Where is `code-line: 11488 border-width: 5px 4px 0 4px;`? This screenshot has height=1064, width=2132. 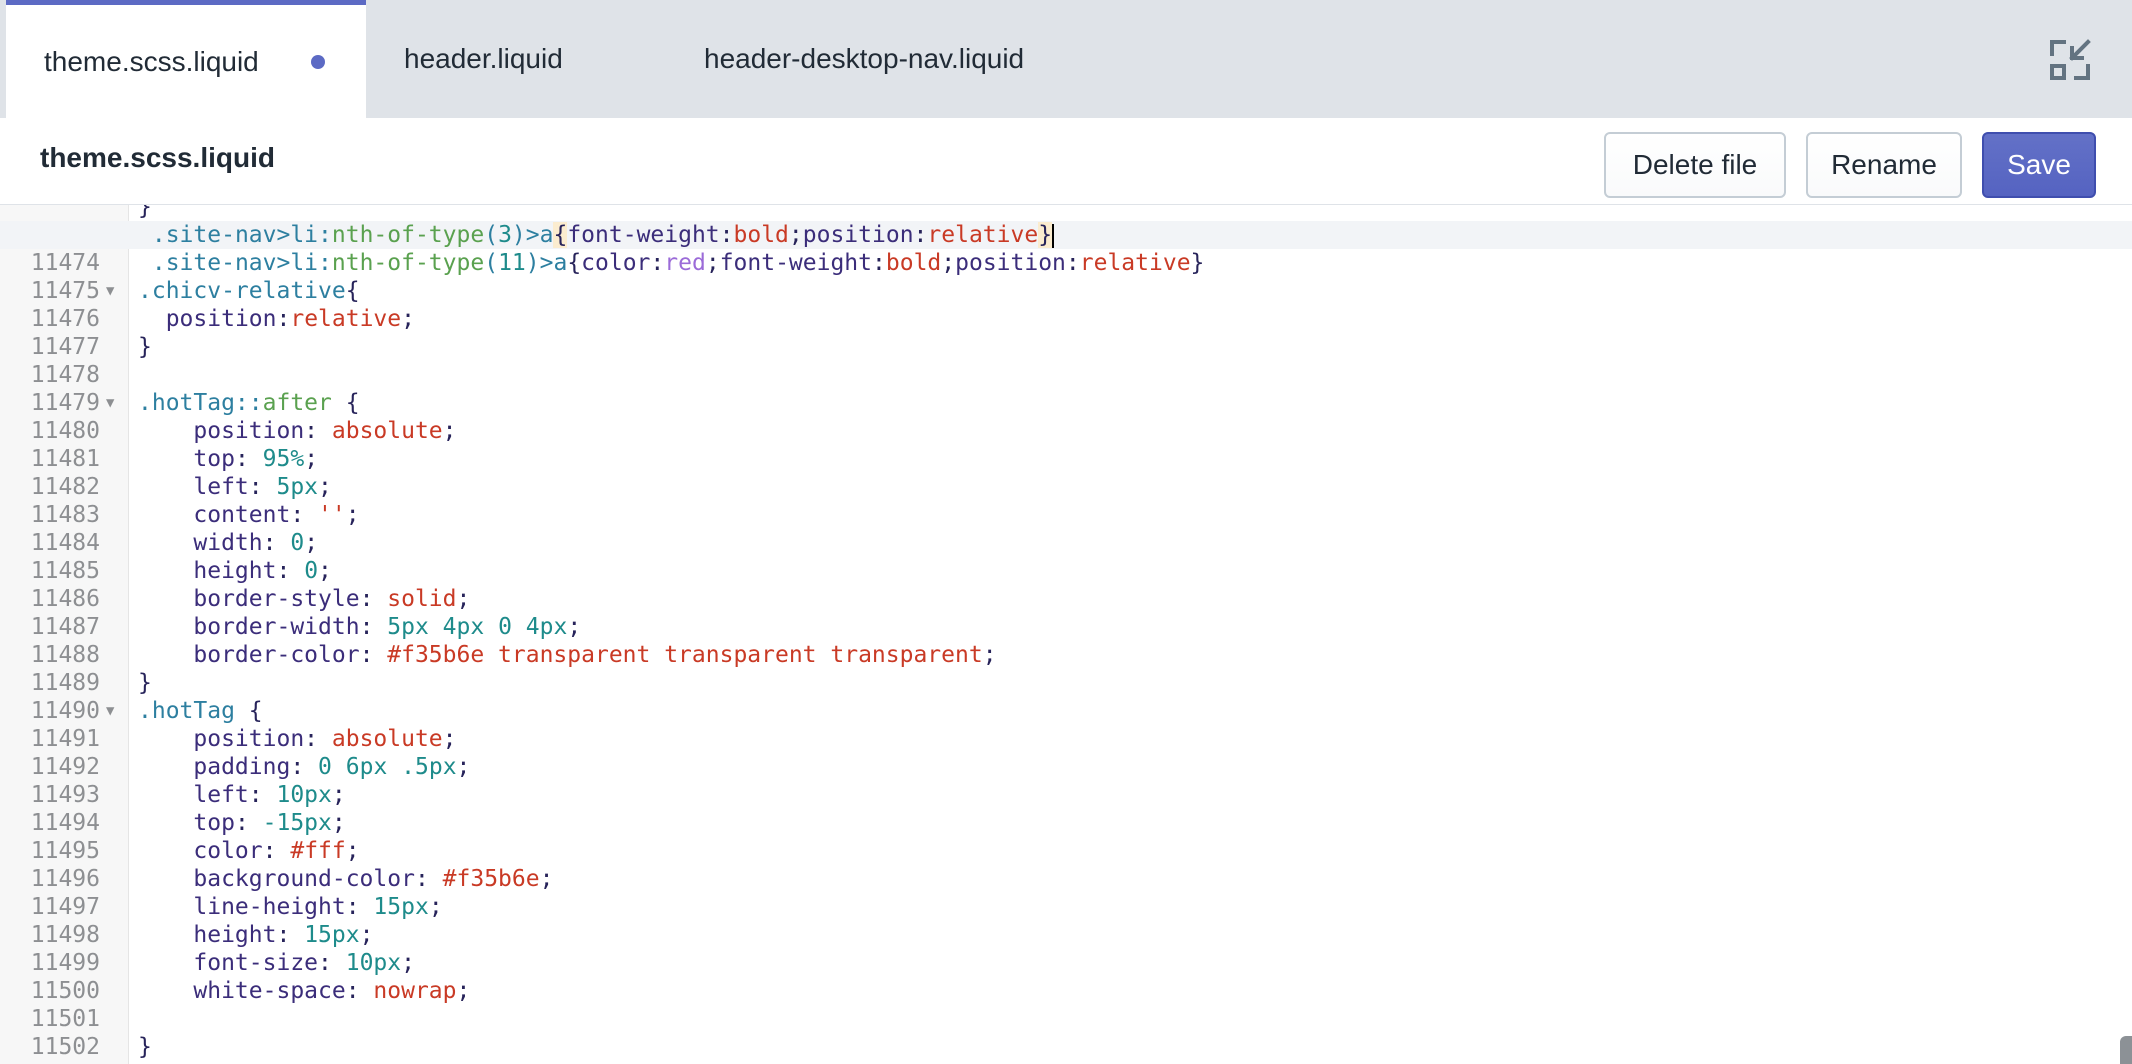
code-line: 11488 border-width: 5px 4px 0 4px; is located at coordinates (306, 641).